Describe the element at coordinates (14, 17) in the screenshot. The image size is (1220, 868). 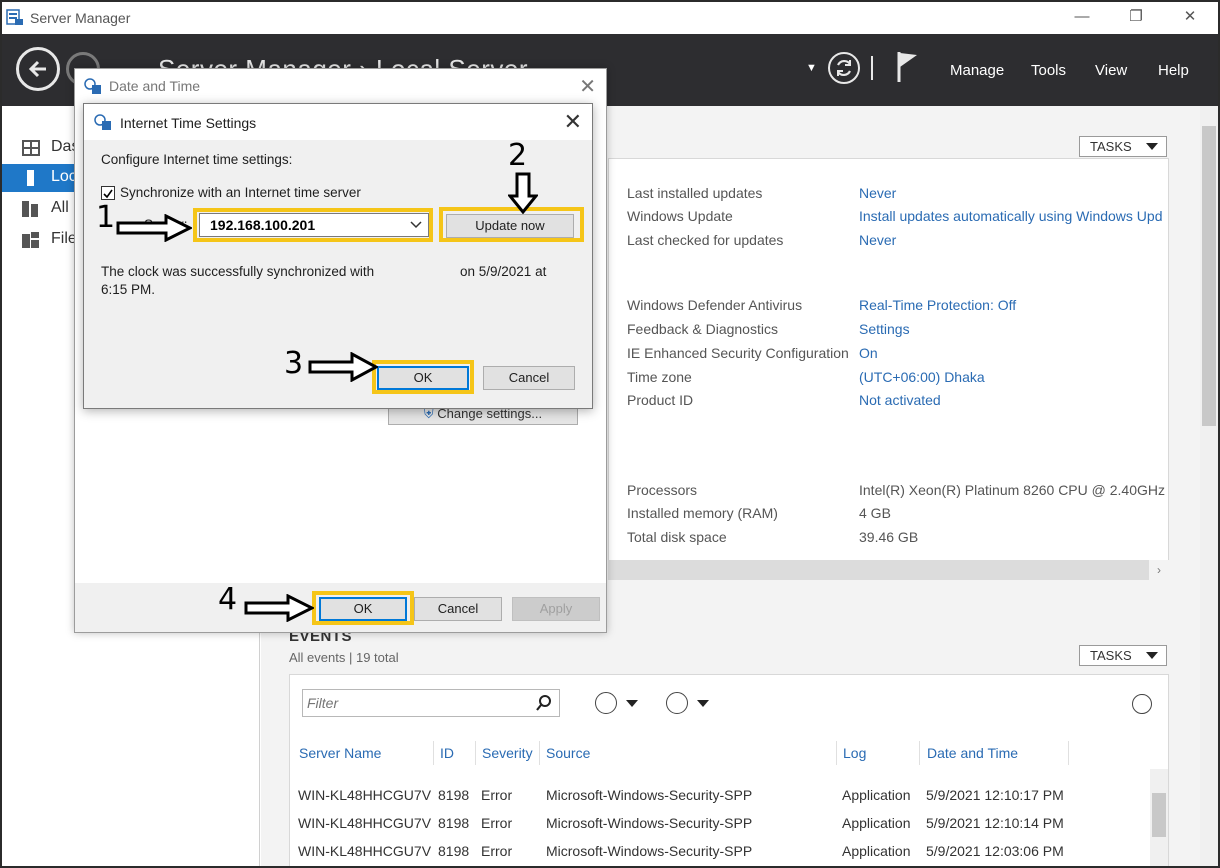
I see `server-manager-icon` at that location.